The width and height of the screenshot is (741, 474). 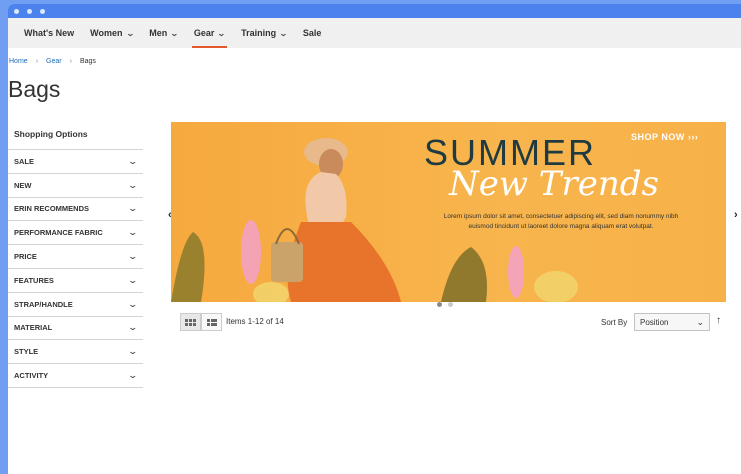 What do you see at coordinates (664, 137) in the screenshot?
I see `shop-now-link: SHOP NOW ›››` at bounding box center [664, 137].